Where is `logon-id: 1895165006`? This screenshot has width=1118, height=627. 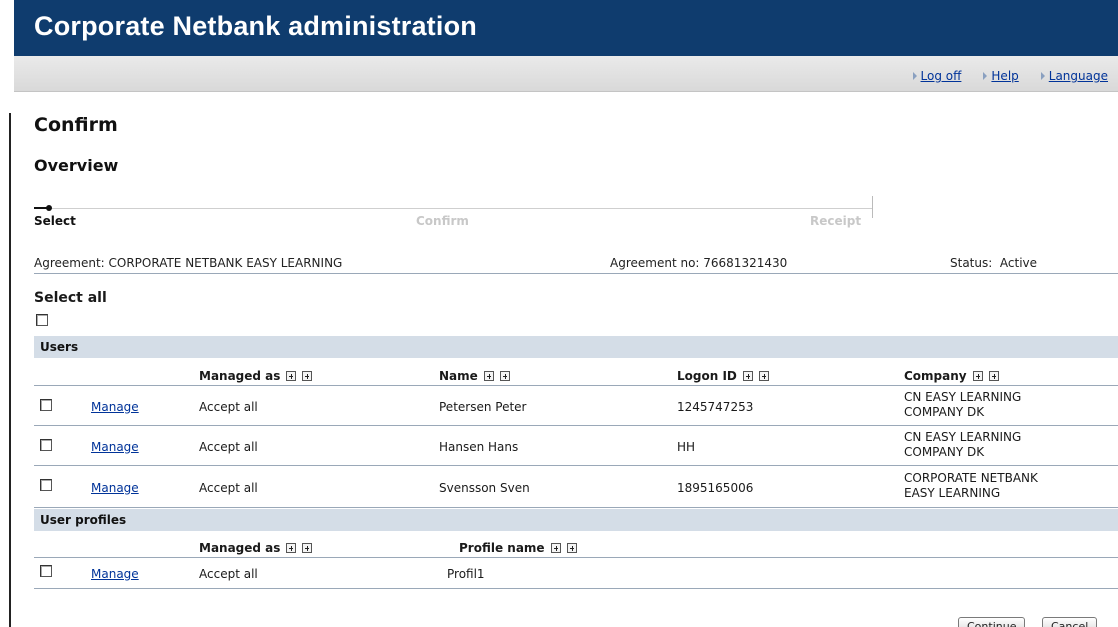 logon-id: 1895165006 is located at coordinates (715, 488).